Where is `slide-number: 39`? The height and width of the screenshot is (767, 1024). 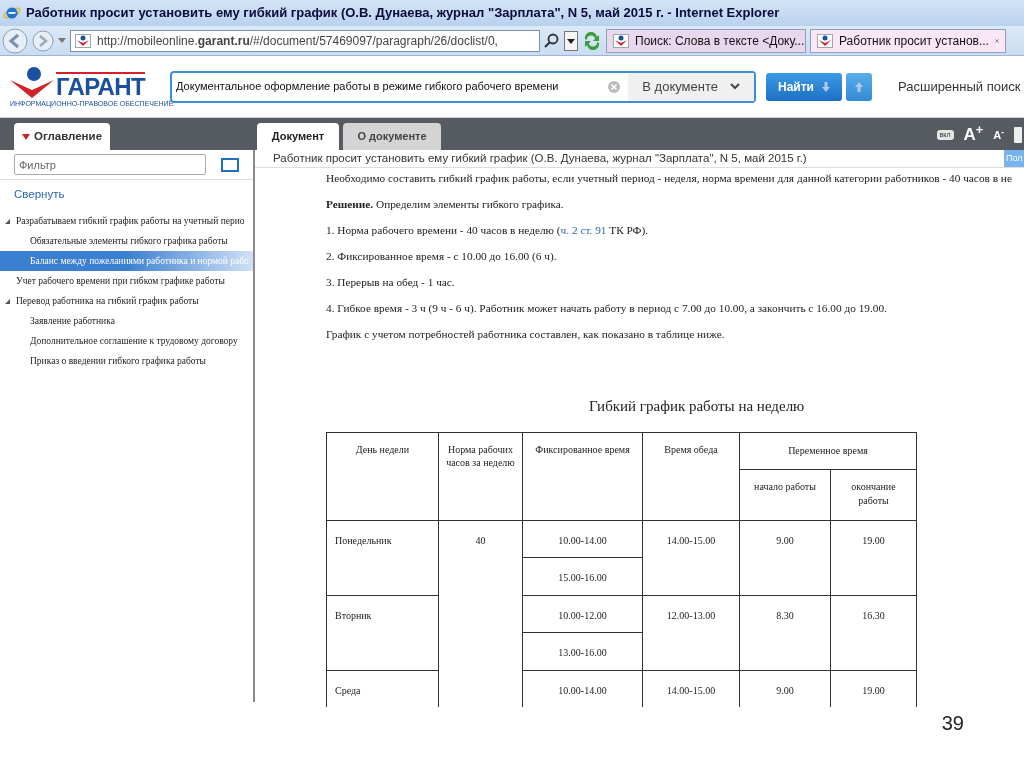
slide-number: 39 is located at coordinates (952, 723).